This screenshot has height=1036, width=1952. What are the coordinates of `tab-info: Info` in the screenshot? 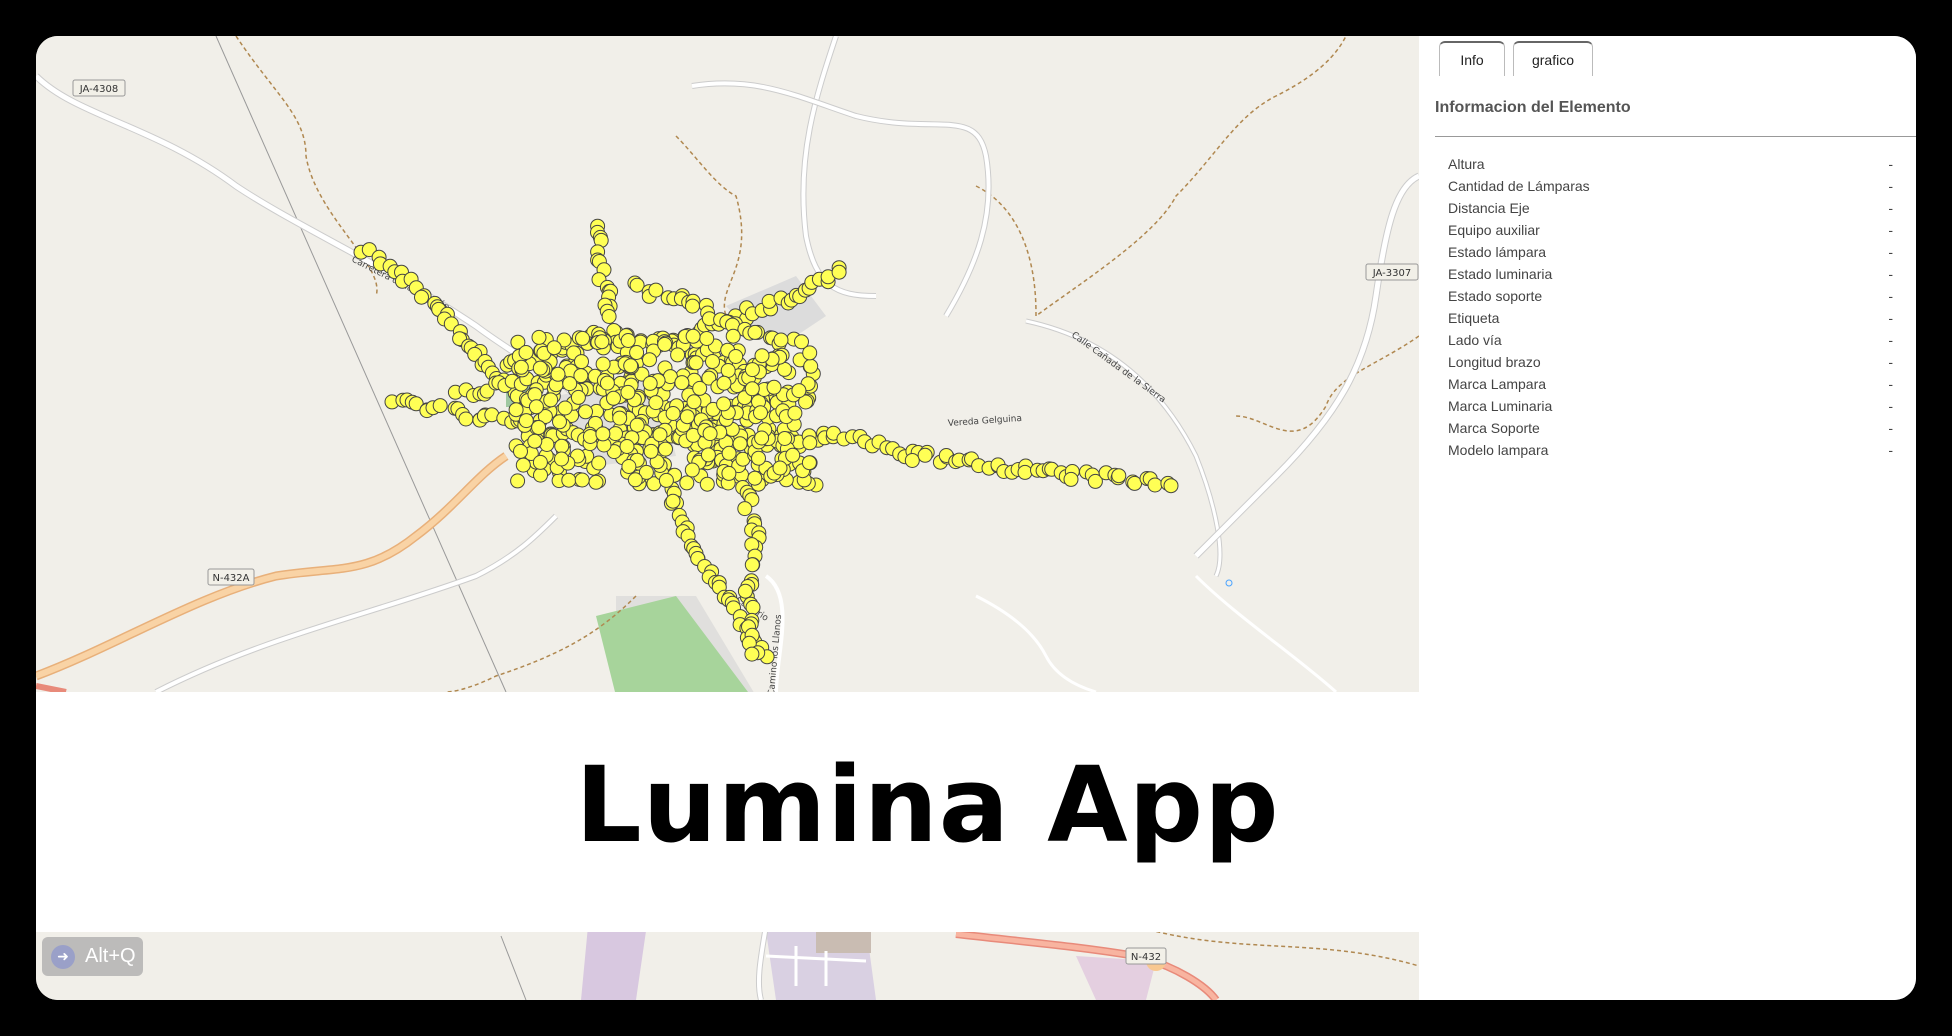 It's located at (1472, 58).